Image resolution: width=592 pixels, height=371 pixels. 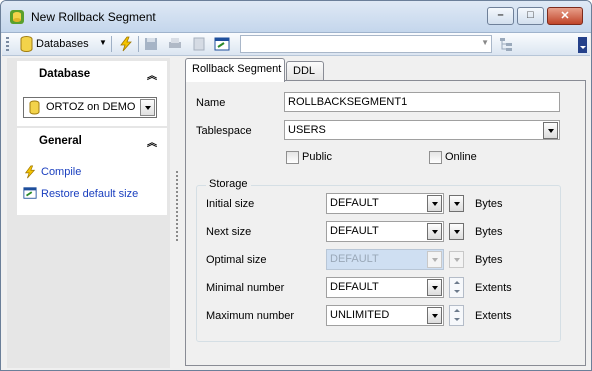 I want to click on minimize-button: –, so click(x=500, y=16).